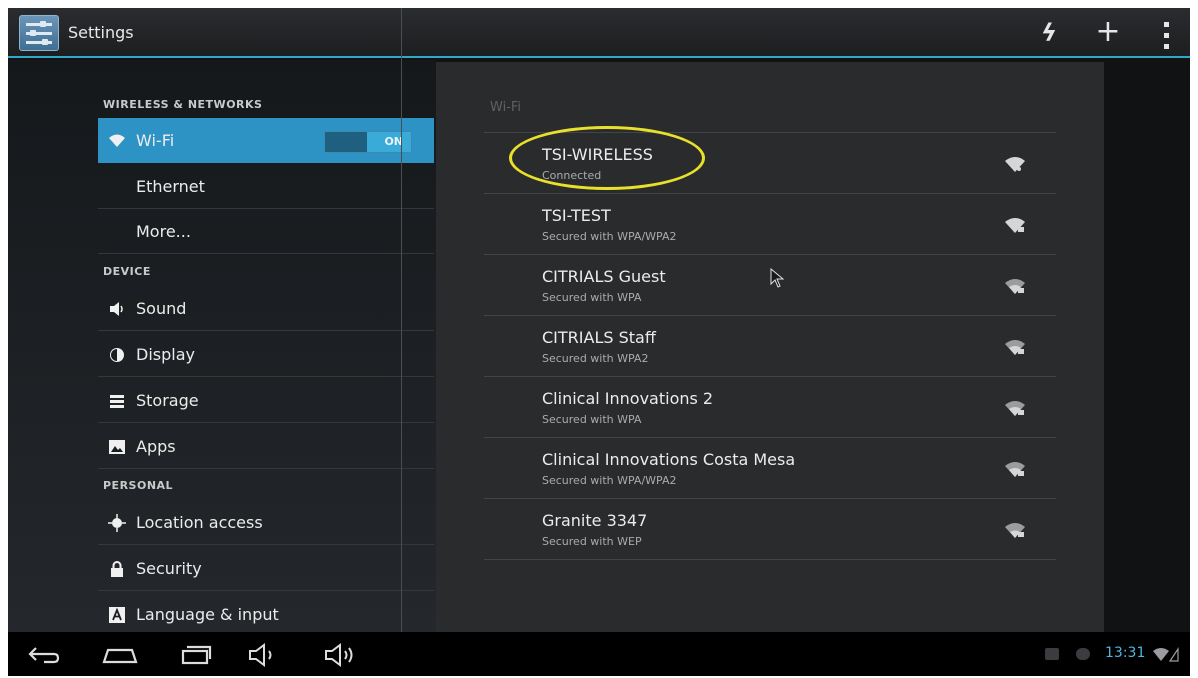 This screenshot has width=1198, height=678. I want to click on brightness-icon, so click(117, 355).